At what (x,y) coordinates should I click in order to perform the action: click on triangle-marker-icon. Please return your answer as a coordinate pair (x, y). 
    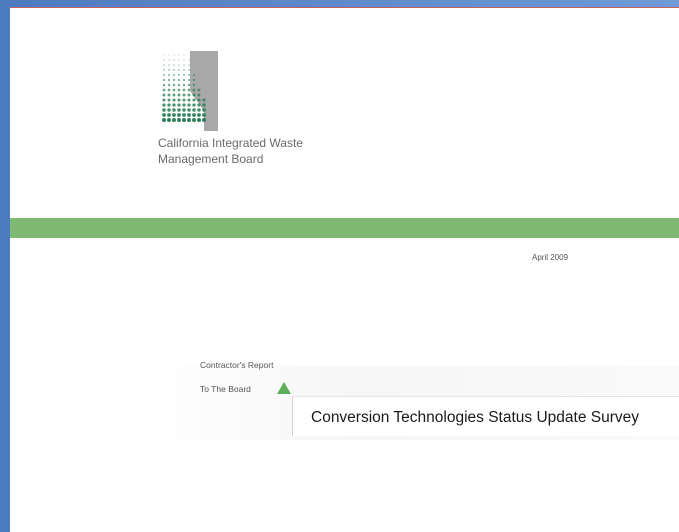
    Looking at the image, I should click on (284, 388).